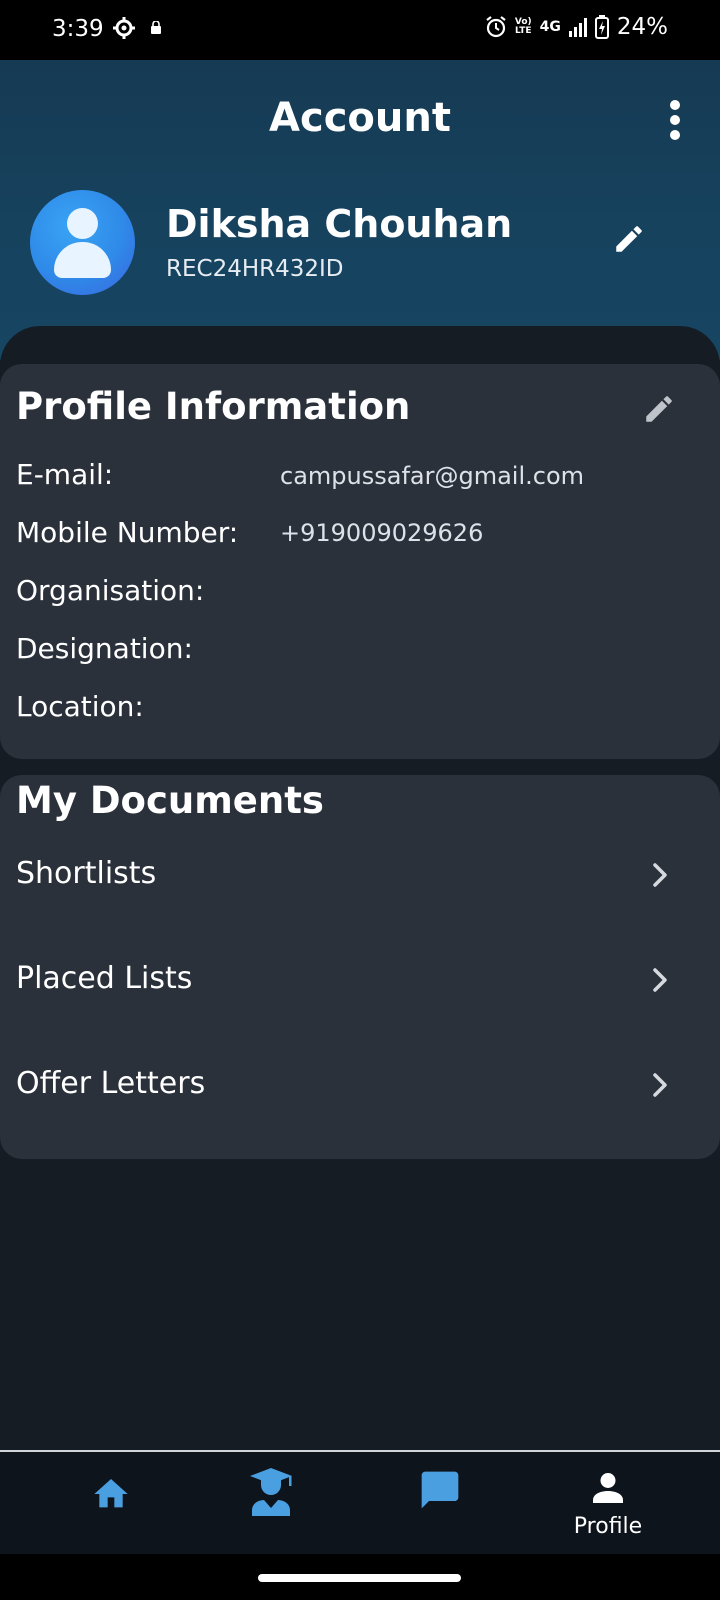 This screenshot has width=720, height=1600. I want to click on edit-profile-button, so click(659, 409).